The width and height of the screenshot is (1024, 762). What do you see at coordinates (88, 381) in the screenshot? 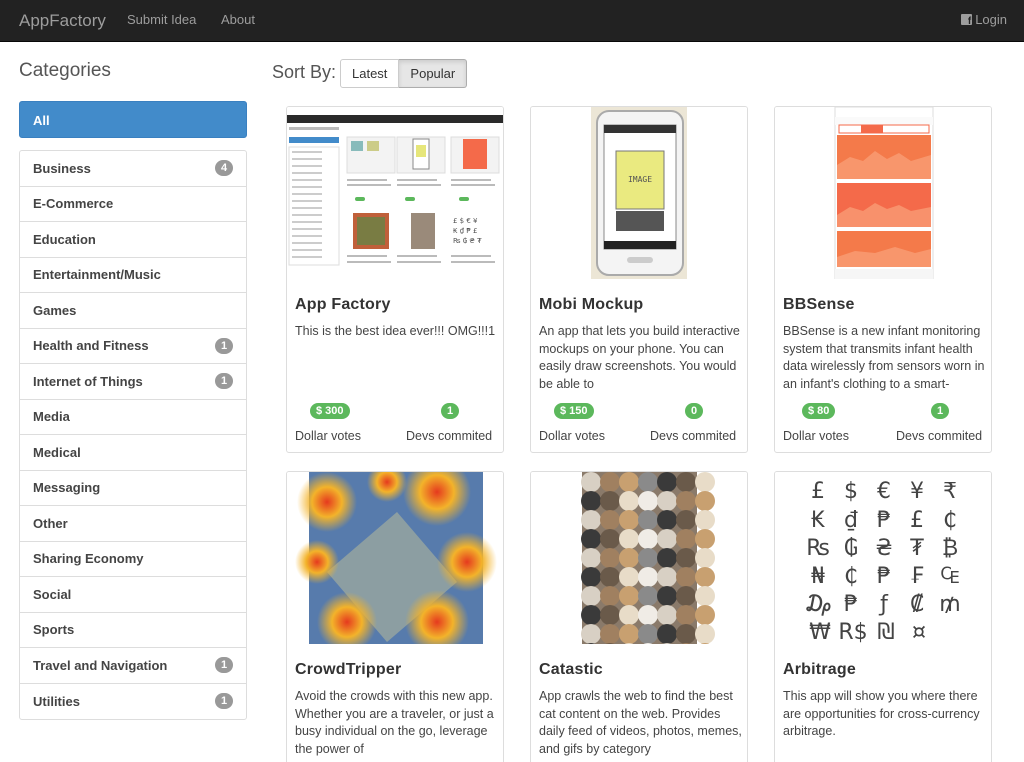
I see `category-label: Internet of Things` at bounding box center [88, 381].